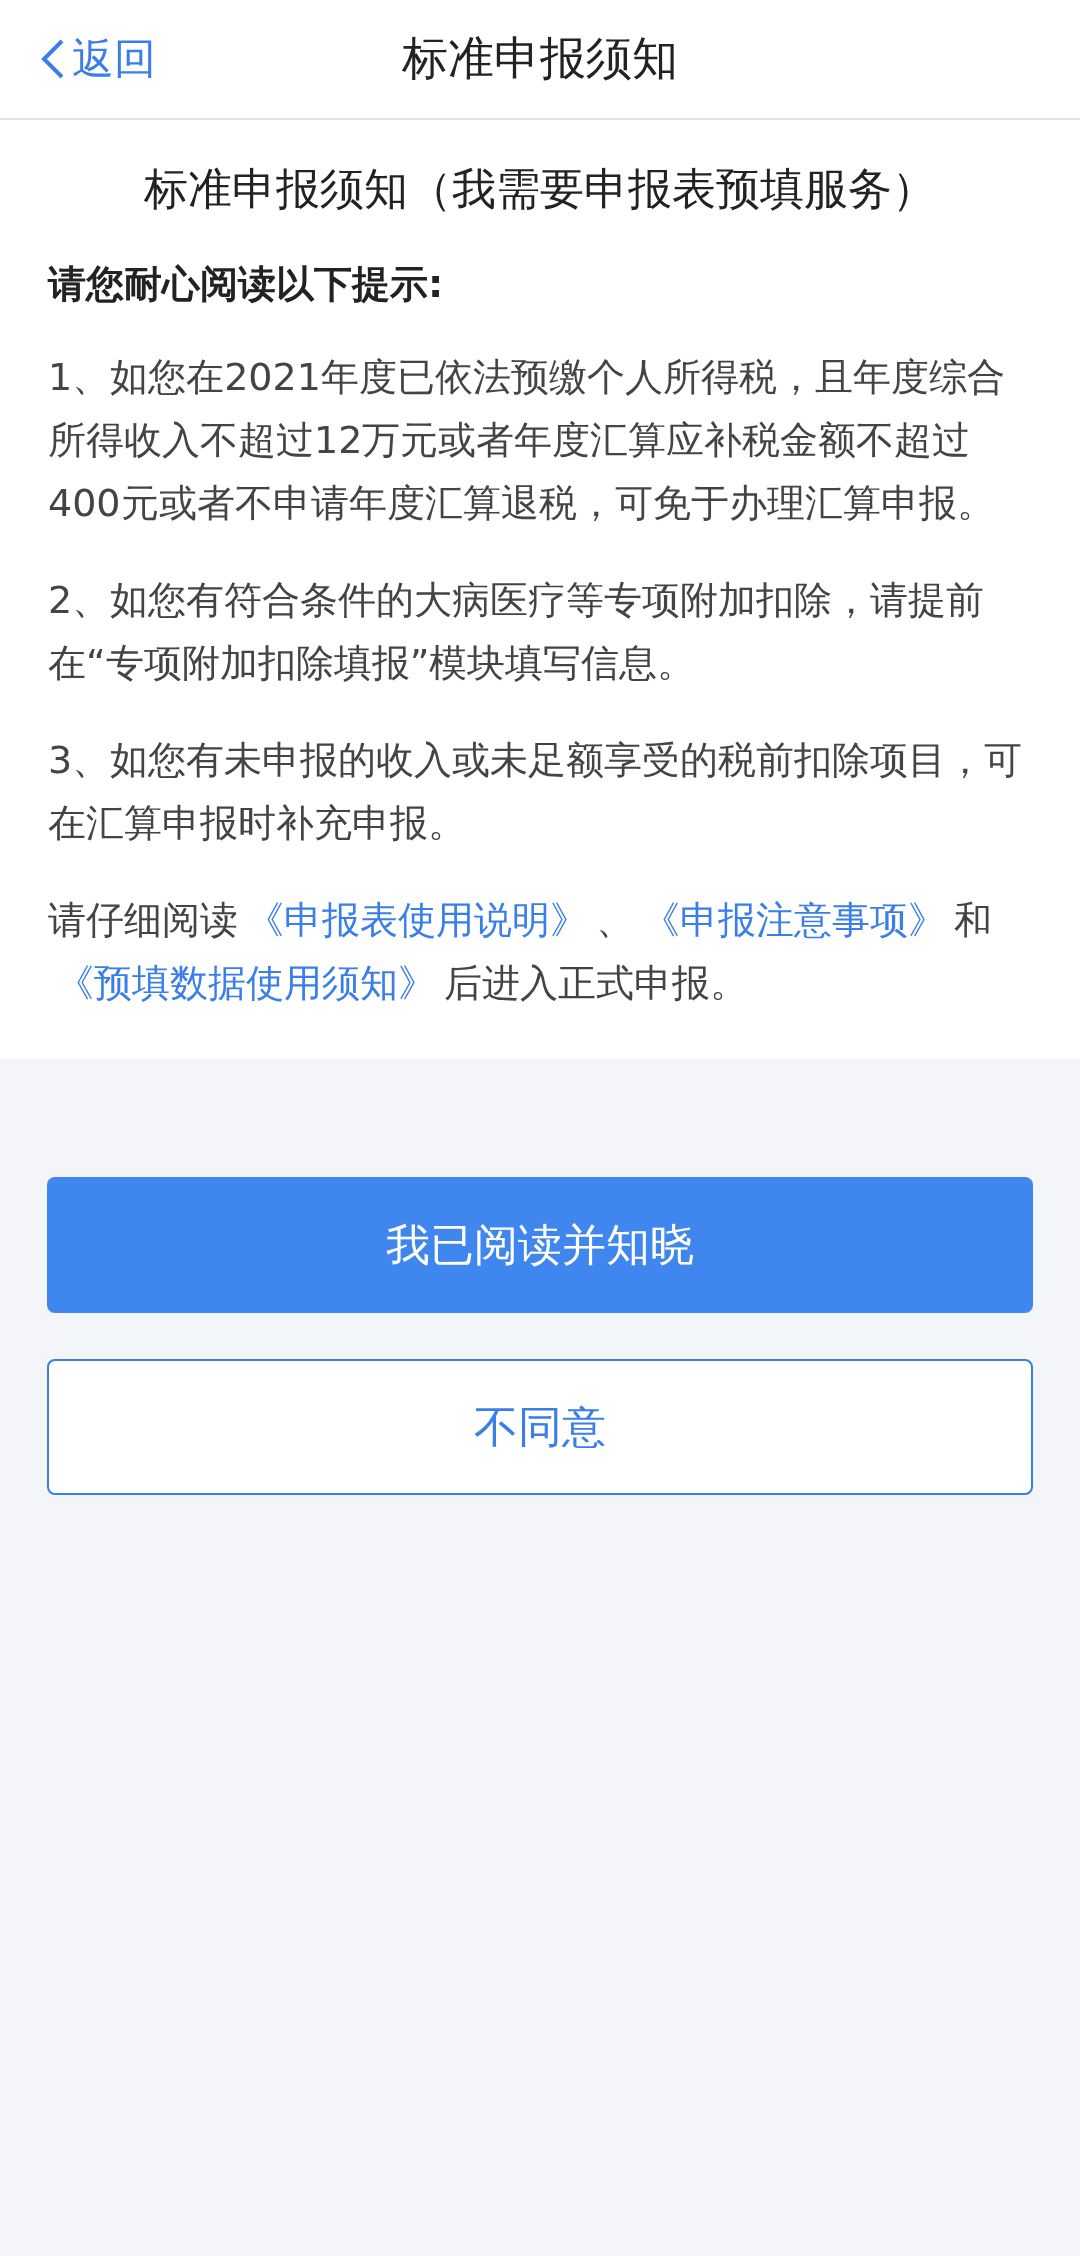 Image resolution: width=1080 pixels, height=2256 pixels. I want to click on document-link: 《预填数据使用须知》, so click(246, 983).